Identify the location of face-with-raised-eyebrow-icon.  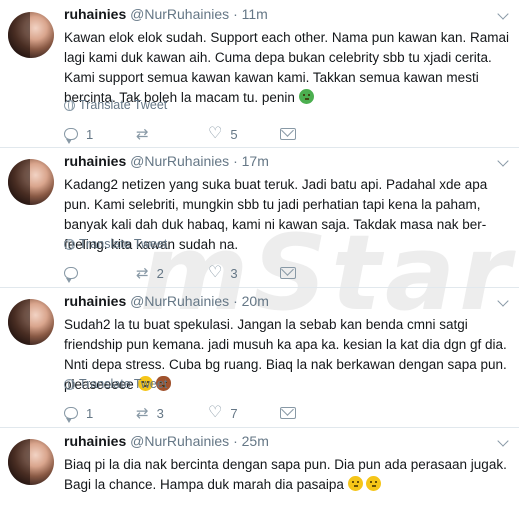
(355, 483).